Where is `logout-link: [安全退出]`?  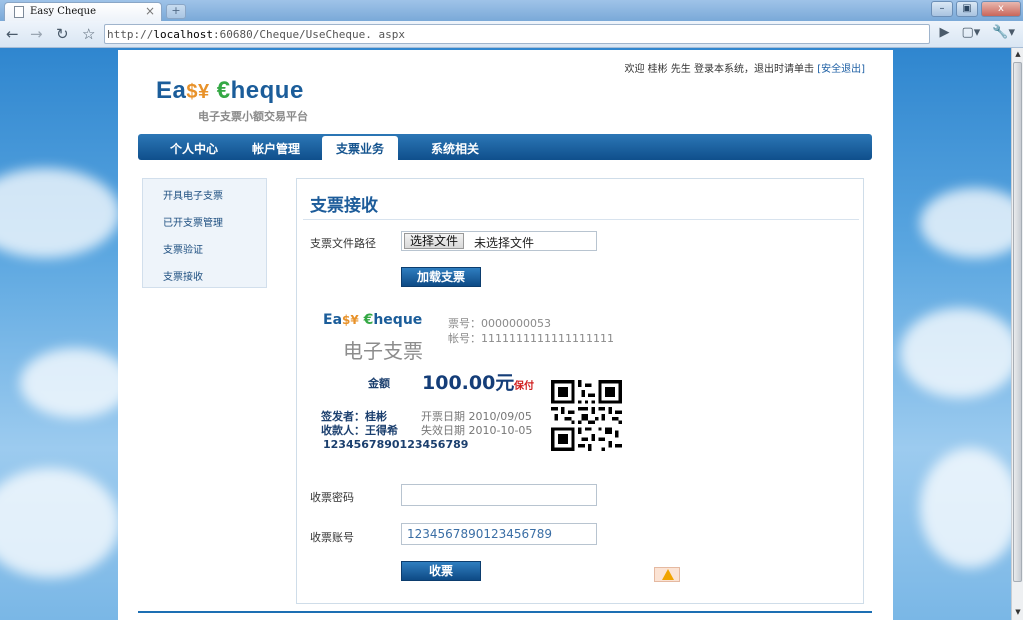
logout-link: [安全退出] is located at coordinates (841, 69).